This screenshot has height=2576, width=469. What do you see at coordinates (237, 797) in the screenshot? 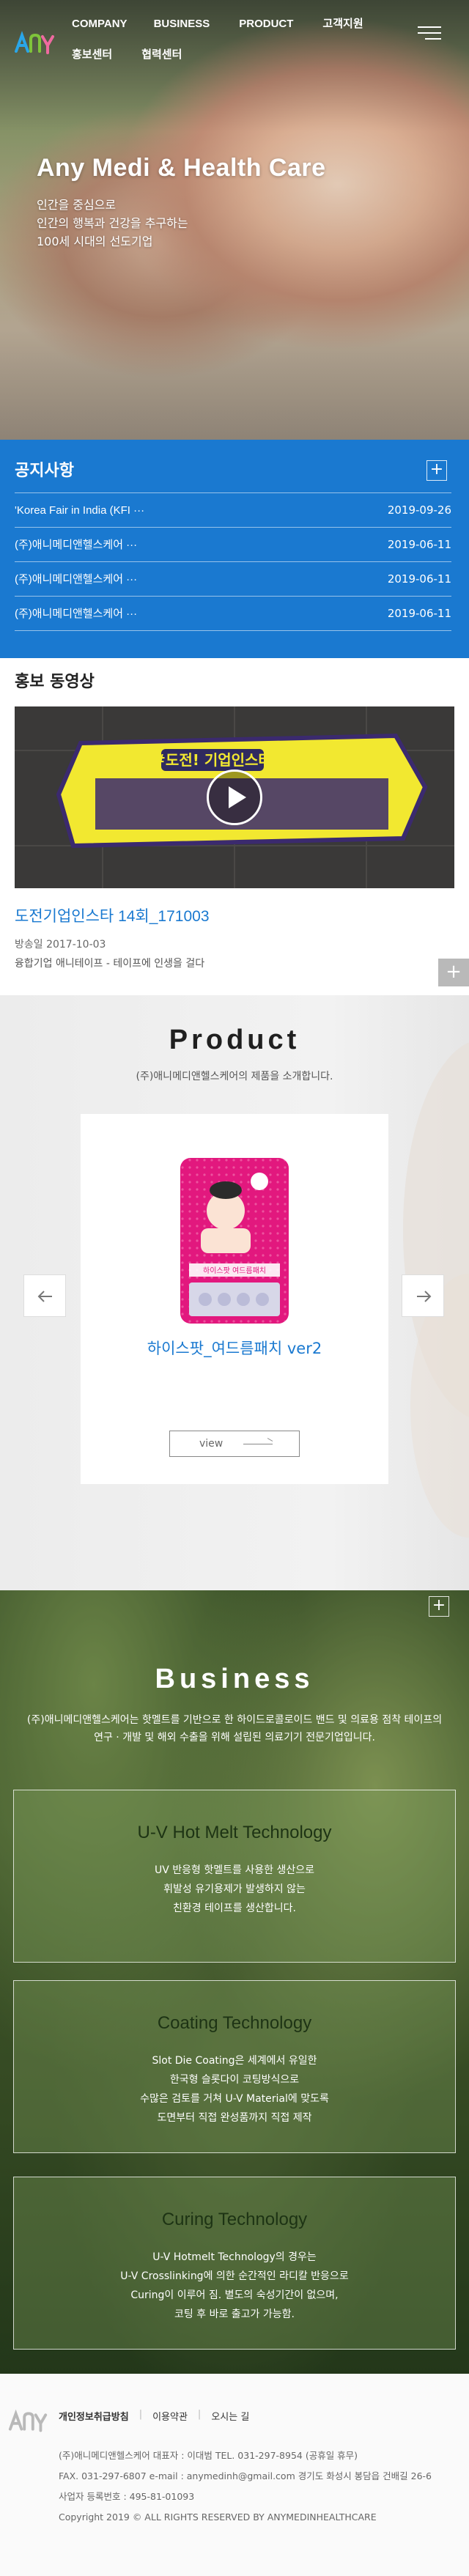
I see `play-icon` at bounding box center [237, 797].